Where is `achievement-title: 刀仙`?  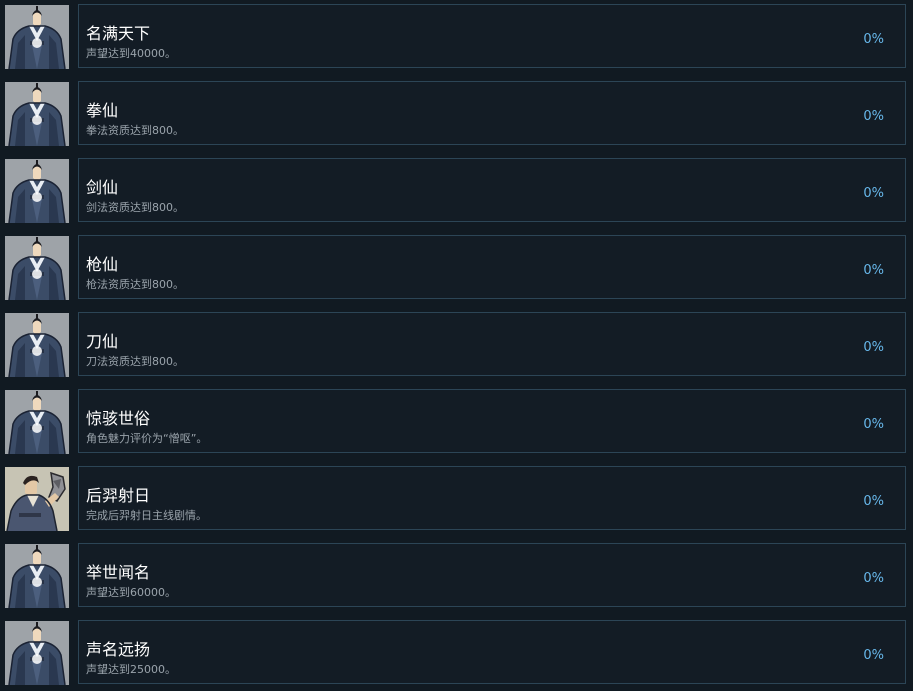 achievement-title: 刀仙 is located at coordinates (102, 341).